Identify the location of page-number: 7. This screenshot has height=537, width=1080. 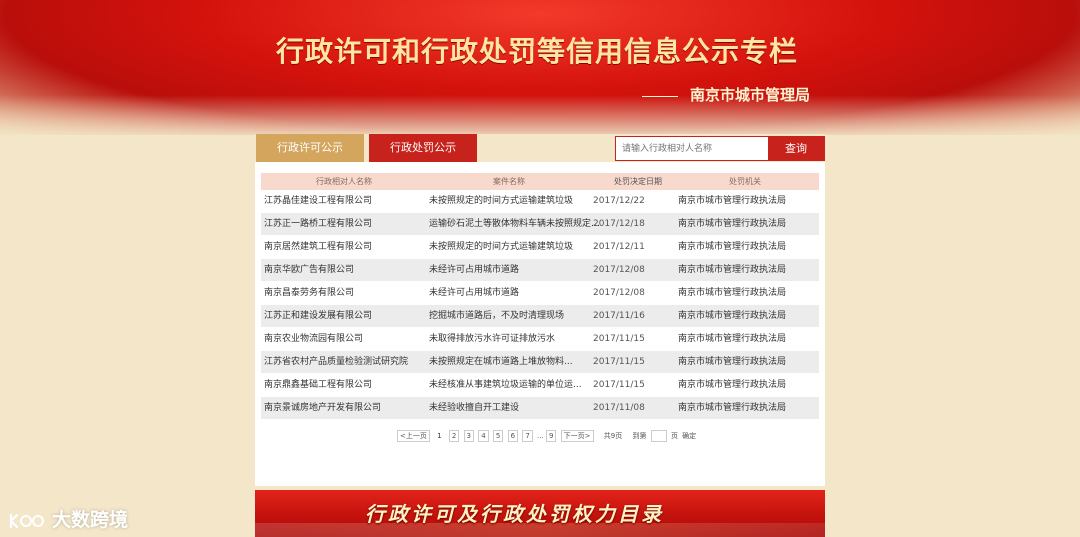
(527, 436).